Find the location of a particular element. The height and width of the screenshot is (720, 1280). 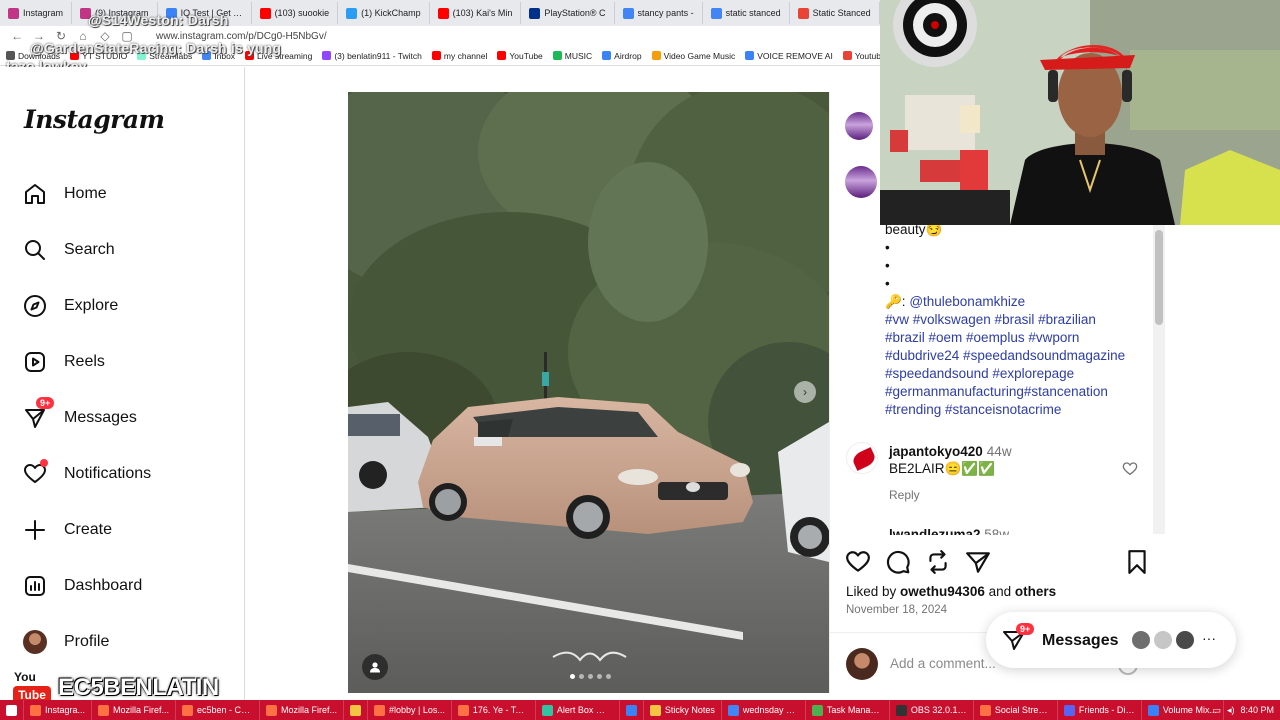

tagged-users-button is located at coordinates (375, 667).